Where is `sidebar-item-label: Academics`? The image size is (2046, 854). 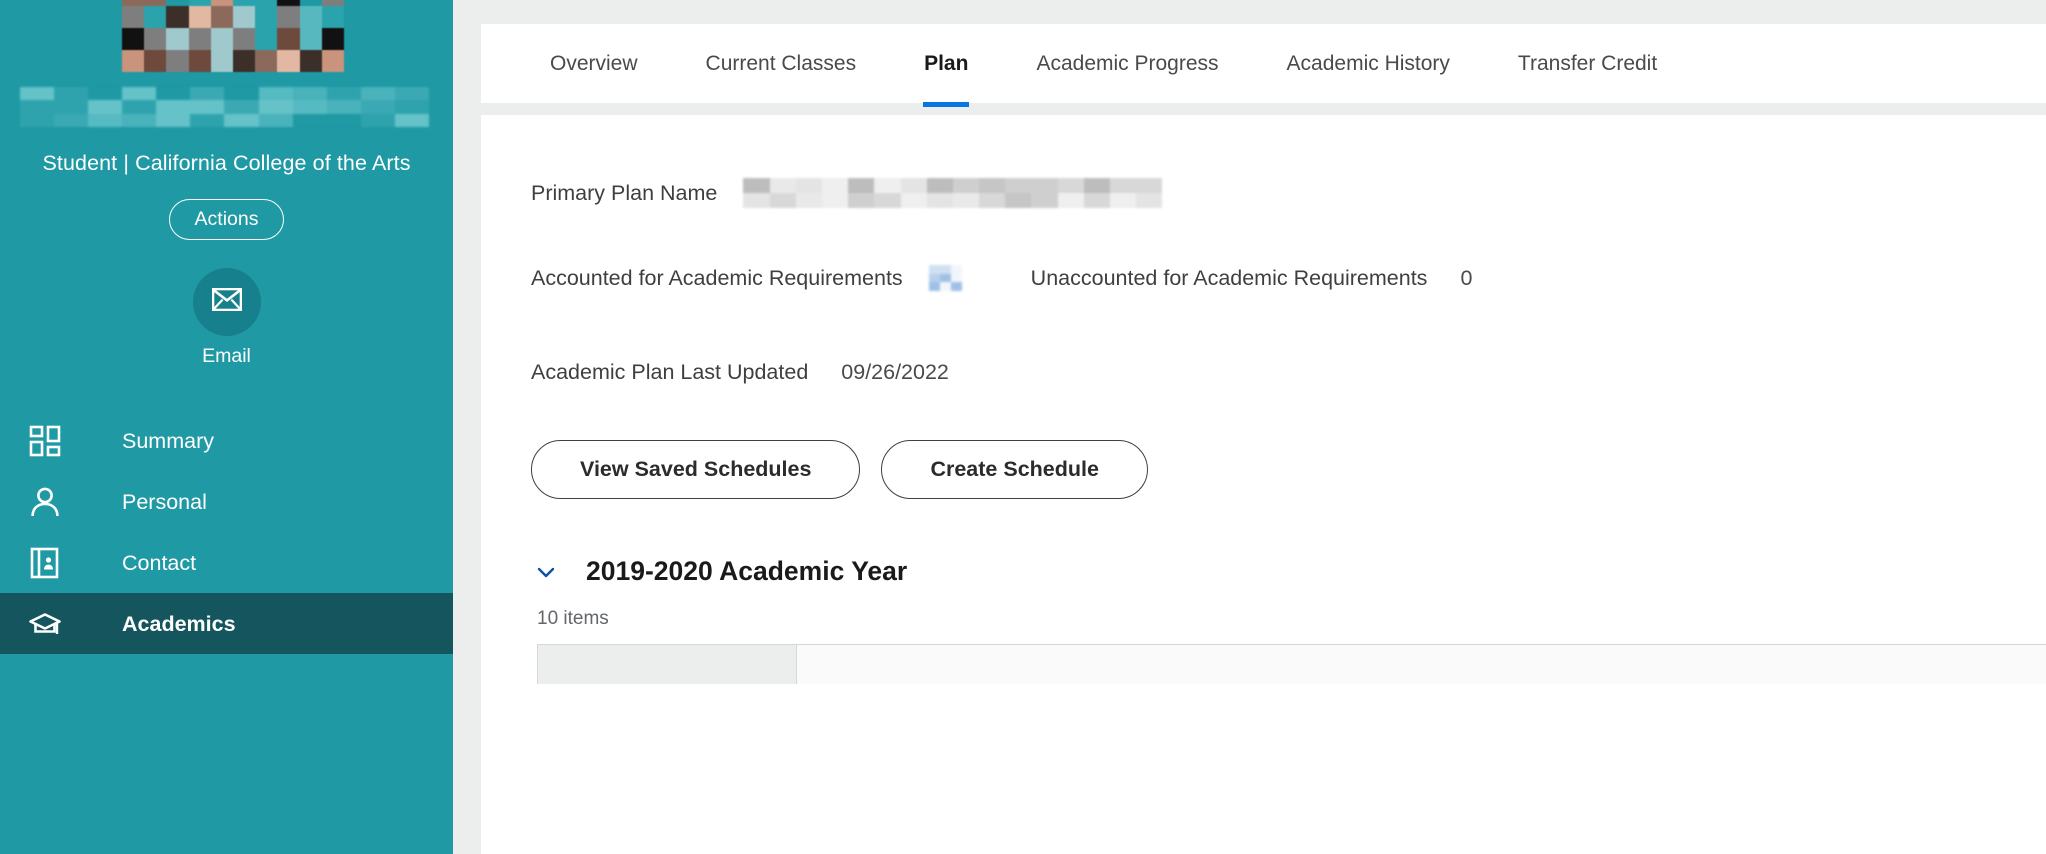
sidebar-item-label: Academics is located at coordinates (179, 623).